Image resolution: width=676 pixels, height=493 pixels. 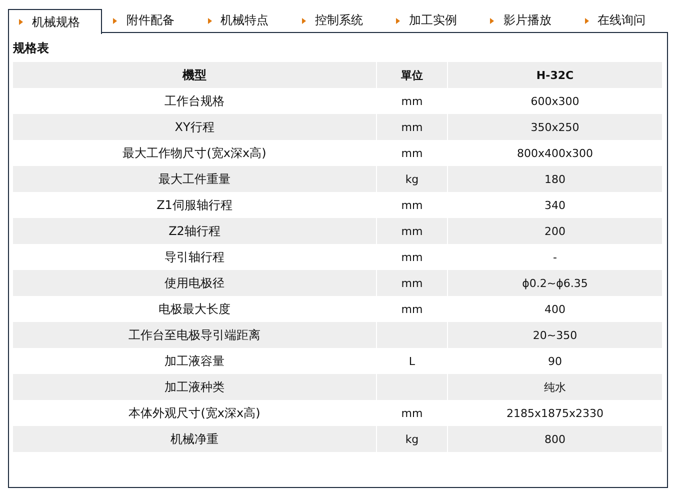 What do you see at coordinates (555, 75) in the screenshot?
I see `column-header: H-32C` at bounding box center [555, 75].